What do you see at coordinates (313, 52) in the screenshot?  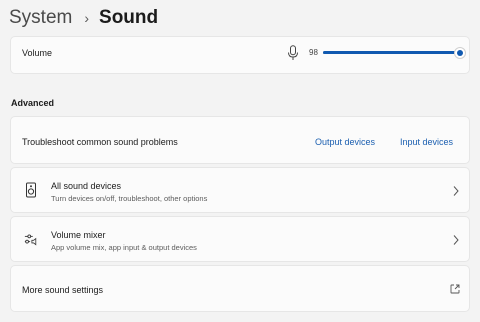 I see `volume-value: 98` at bounding box center [313, 52].